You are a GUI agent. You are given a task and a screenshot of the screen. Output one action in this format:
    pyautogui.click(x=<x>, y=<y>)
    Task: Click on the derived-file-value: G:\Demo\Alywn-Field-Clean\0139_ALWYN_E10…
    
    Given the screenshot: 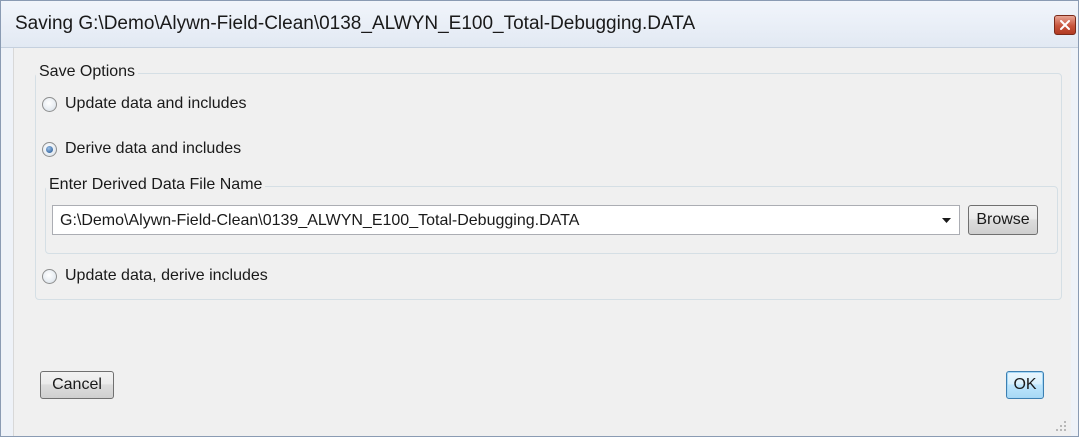 What is the action you would take?
    pyautogui.click(x=320, y=220)
    